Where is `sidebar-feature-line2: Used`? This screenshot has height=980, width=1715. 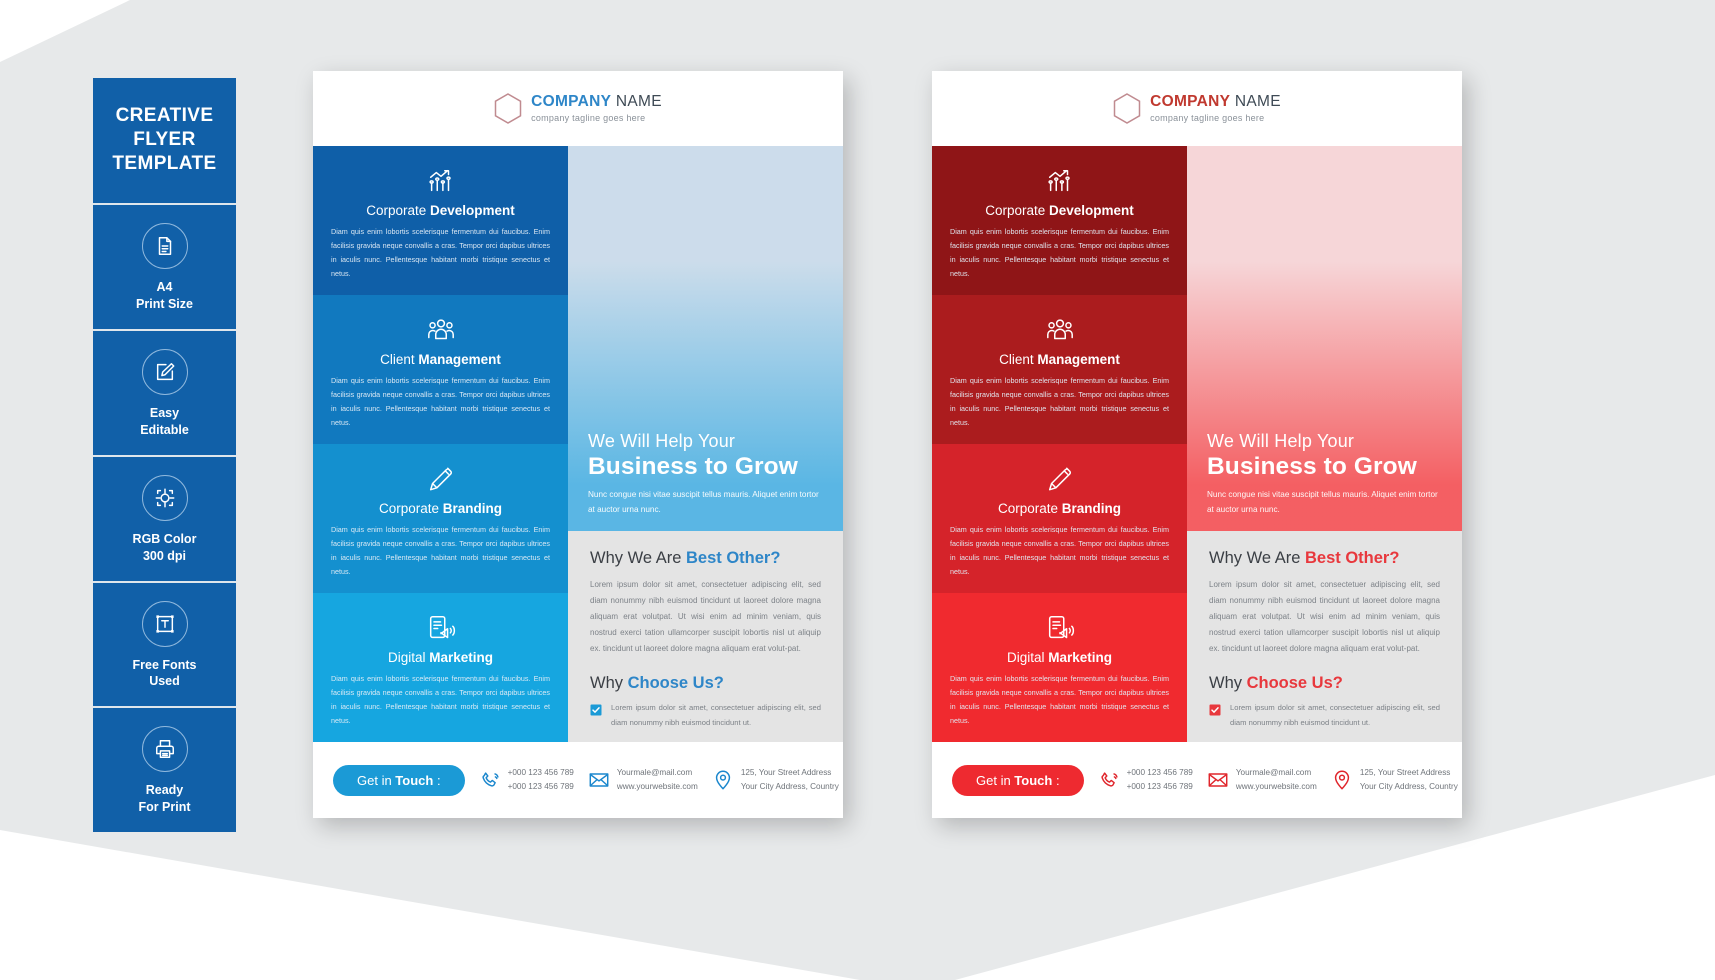
sidebar-feature-line2: Used is located at coordinates (164, 681).